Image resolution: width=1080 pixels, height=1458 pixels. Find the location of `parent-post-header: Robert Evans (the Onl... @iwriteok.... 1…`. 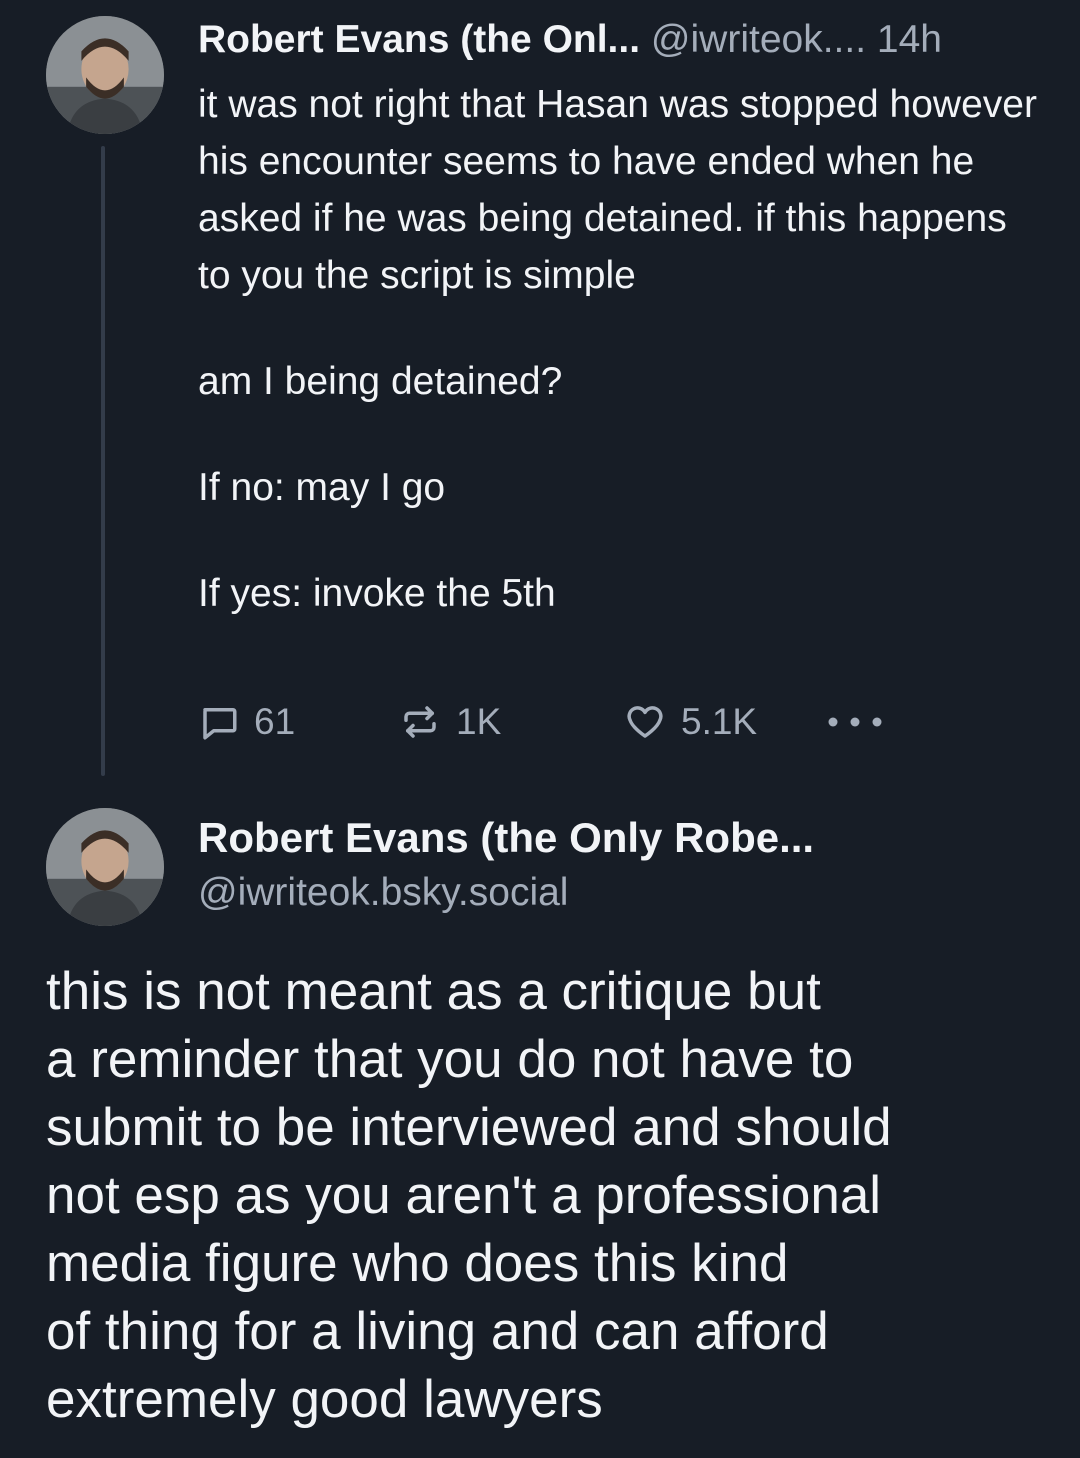

parent-post-header: Robert Evans (the Onl... @iwriteok.... 1… is located at coordinates (570, 40).